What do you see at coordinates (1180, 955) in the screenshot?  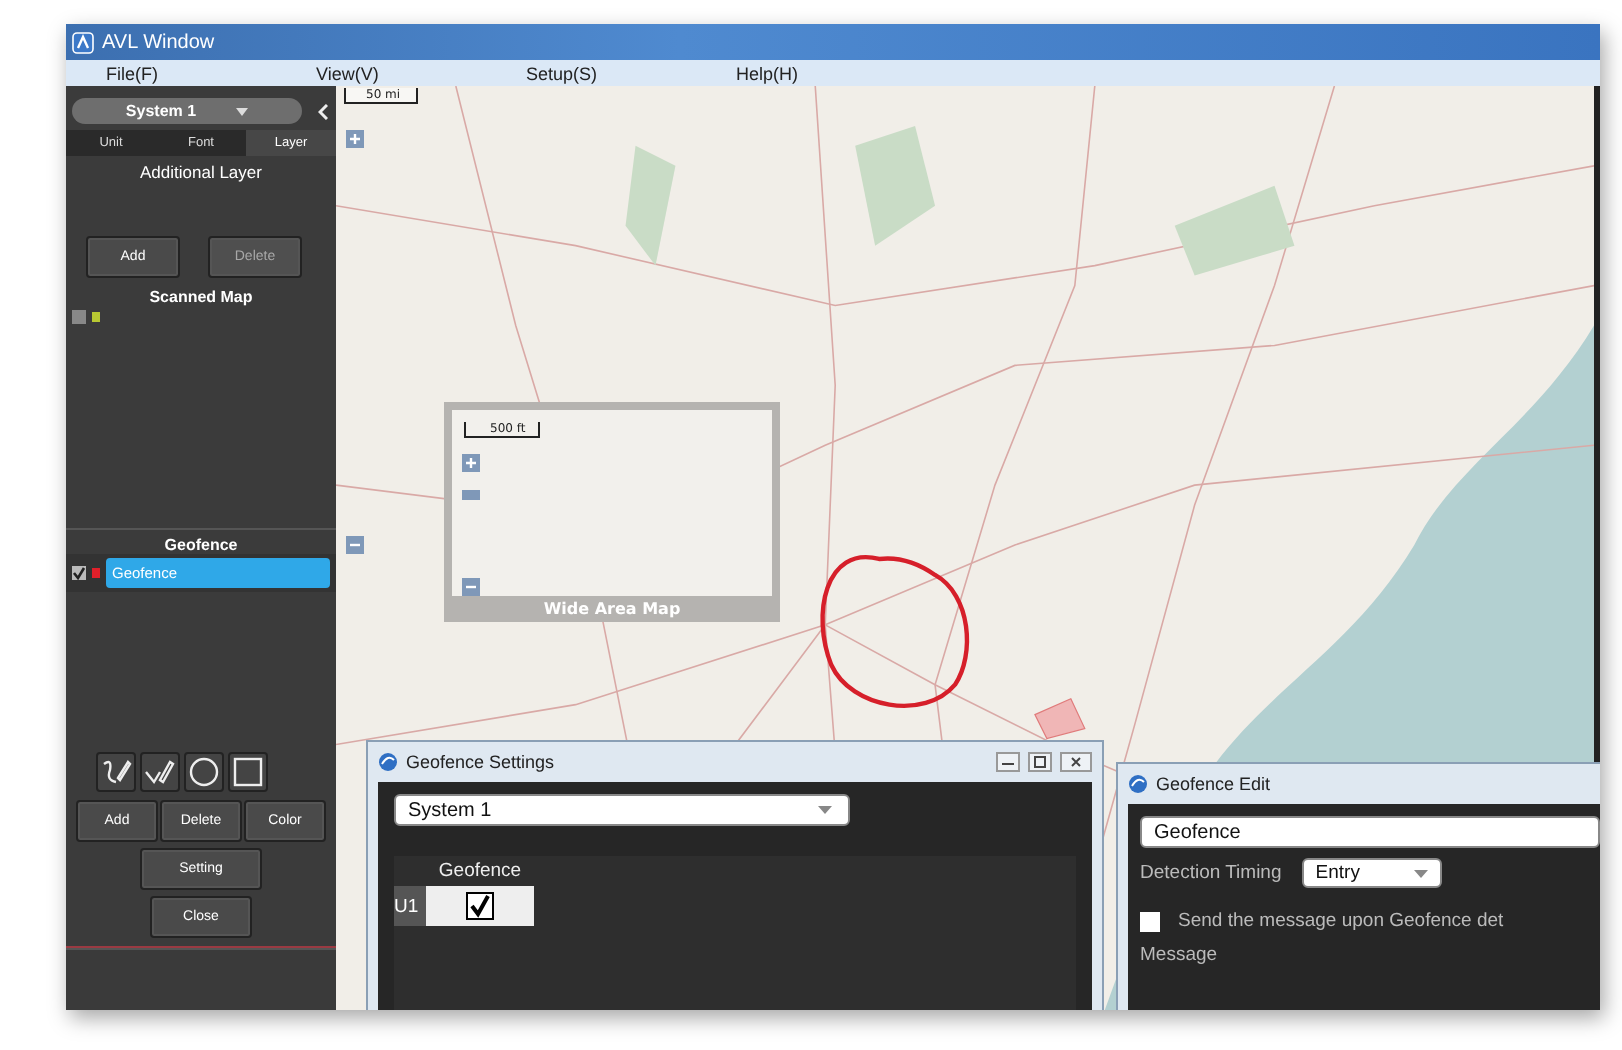 I see `field-label: Message` at bounding box center [1180, 955].